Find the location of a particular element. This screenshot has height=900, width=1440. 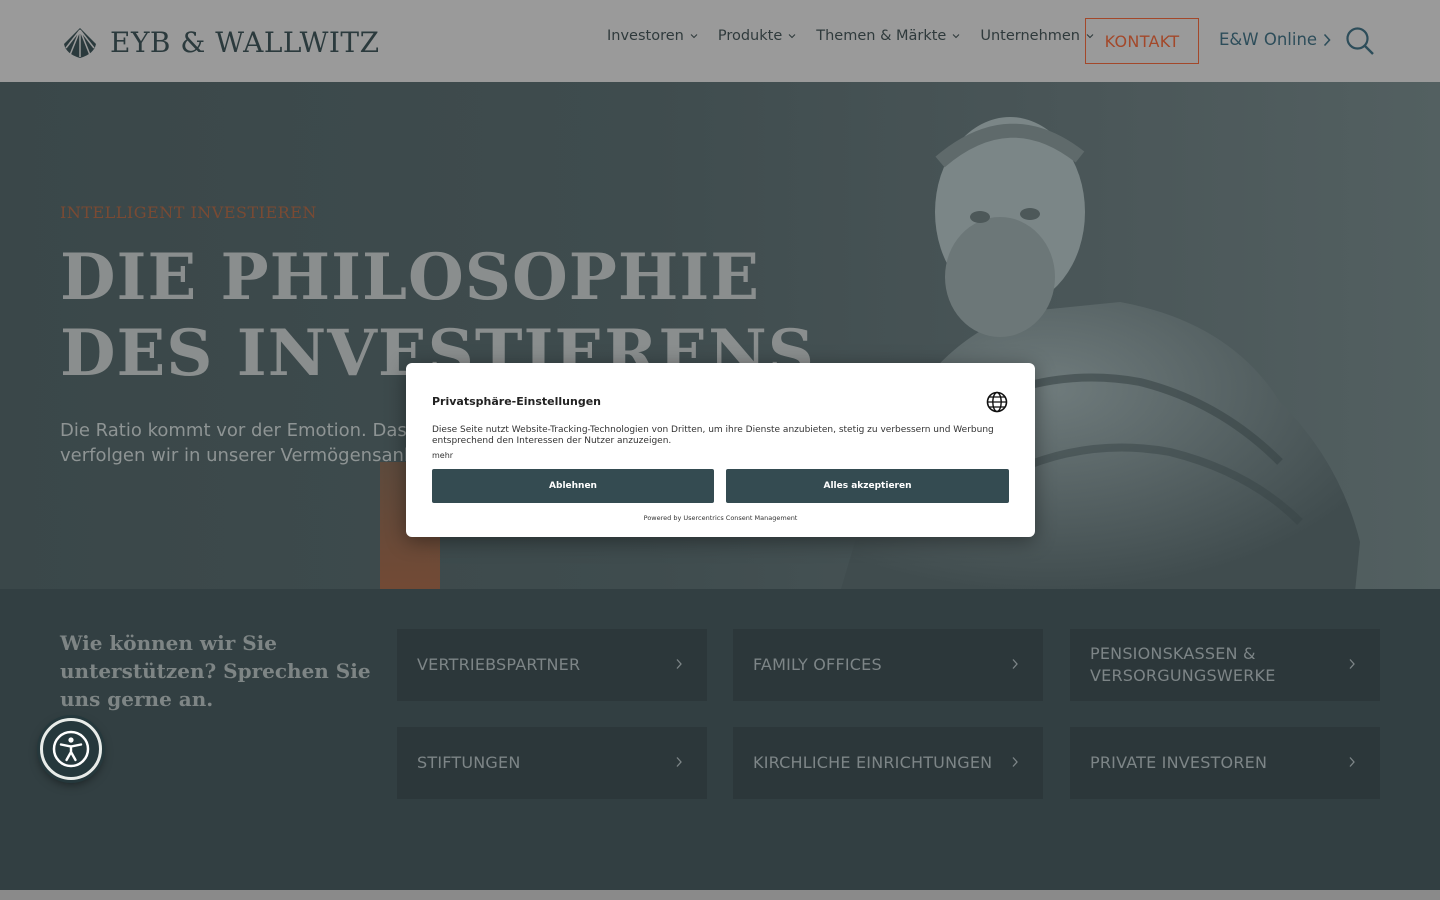

logo: EYB & WALLWITZ is located at coordinates (220, 42).